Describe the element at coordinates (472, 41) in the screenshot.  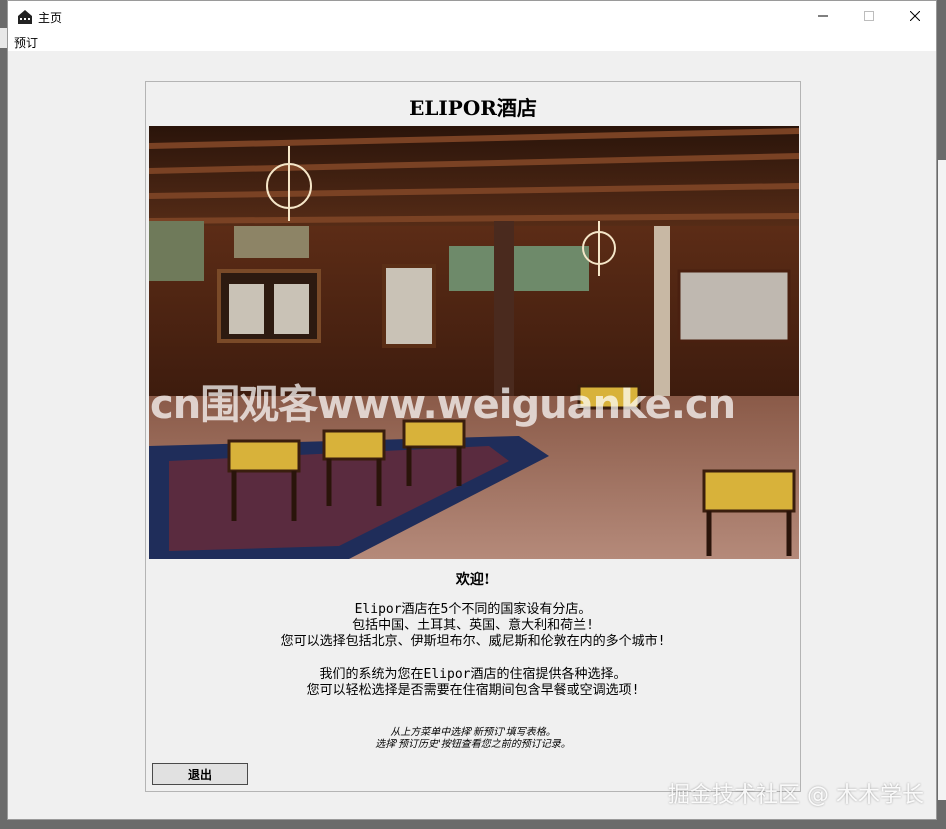
I see `menu-bar: 预订` at that location.